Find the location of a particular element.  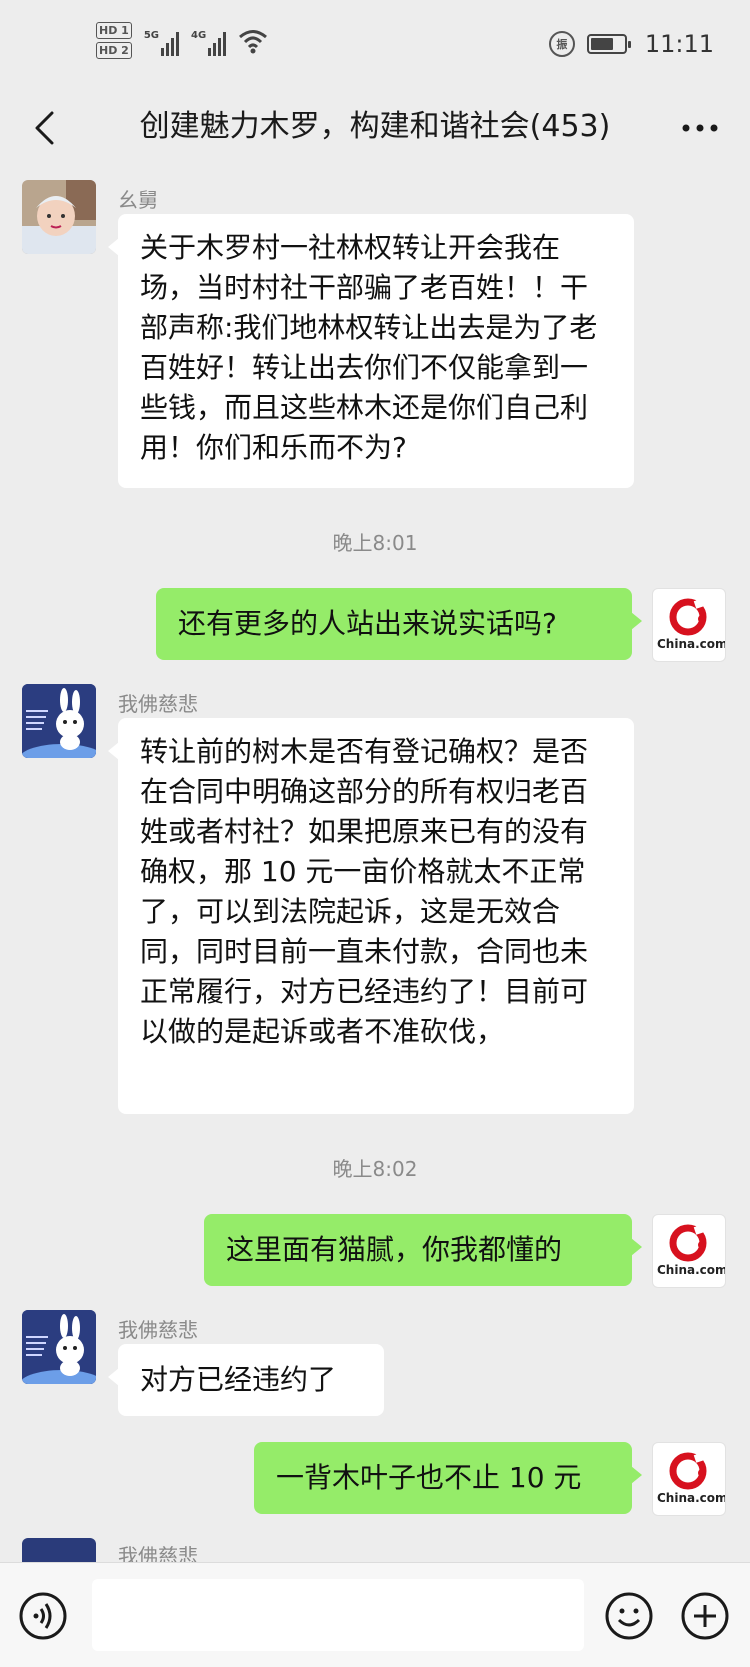

status-right: 振 11:11 is located at coordinates (631, 44).